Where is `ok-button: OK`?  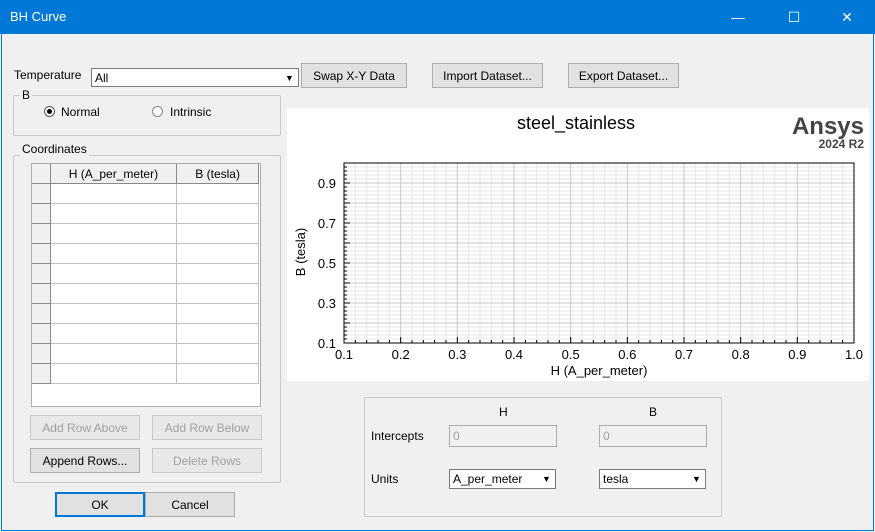
ok-button: OK is located at coordinates (100, 504).